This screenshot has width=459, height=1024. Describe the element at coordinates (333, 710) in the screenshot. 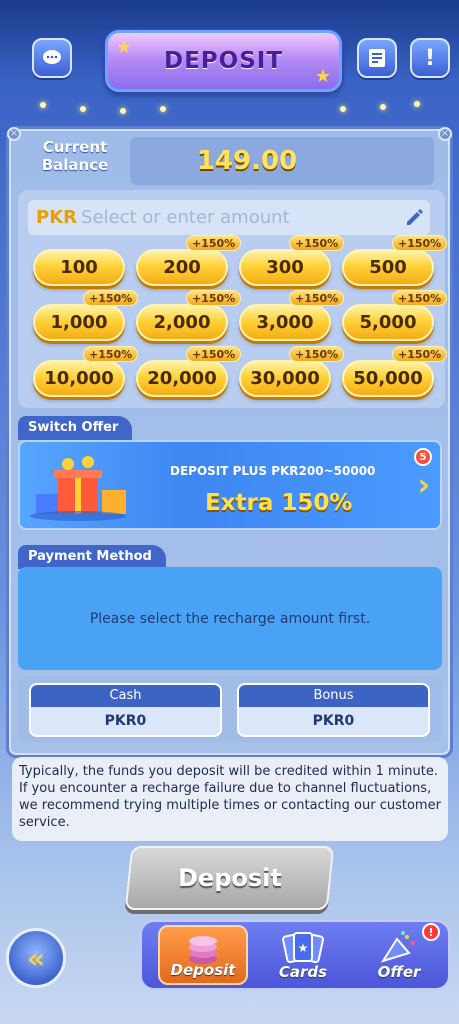

I see `bonus-wallet: Bonus PKR0` at that location.